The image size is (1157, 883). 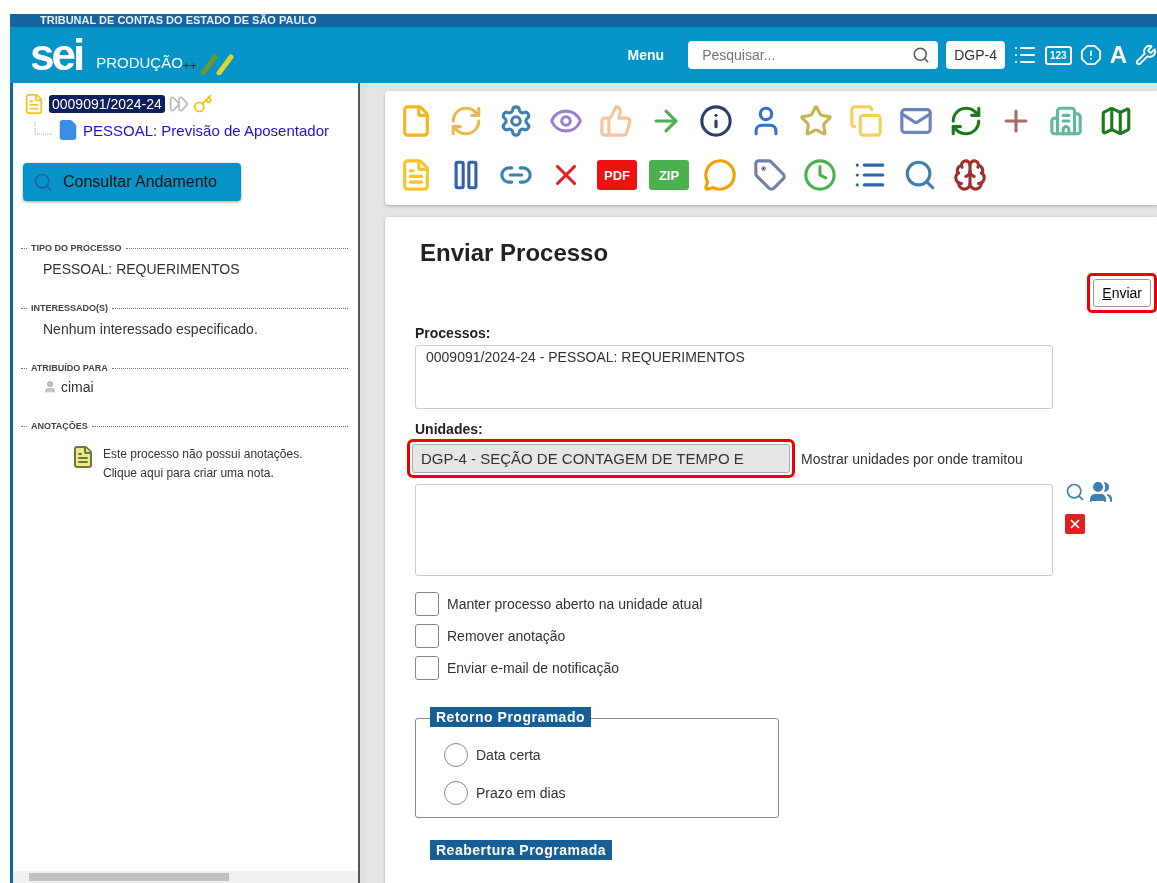 What do you see at coordinates (734, 377) in the screenshot?
I see `processes-list: 0009091/2024-24 - PESSOAL: REQUERIMENTOS` at bounding box center [734, 377].